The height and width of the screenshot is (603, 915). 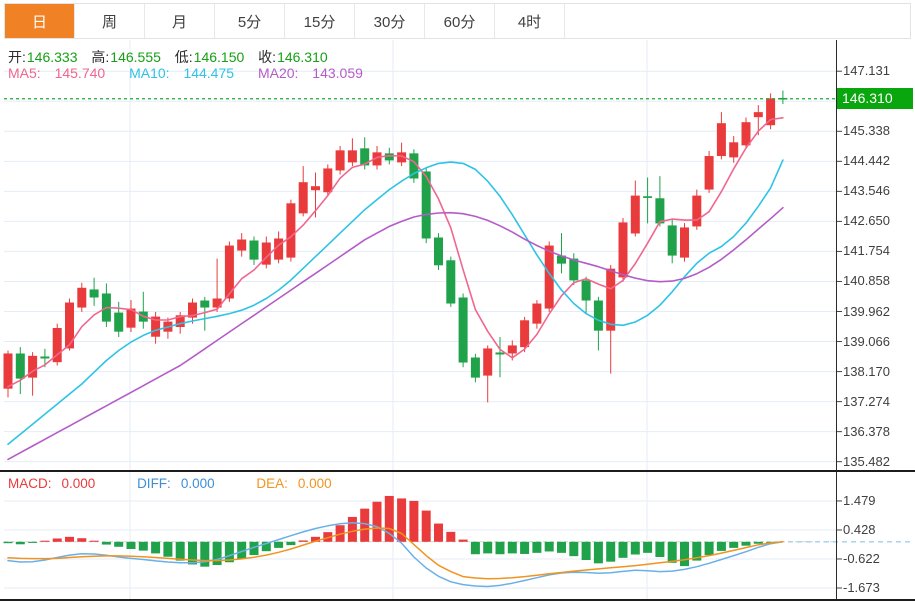 What do you see at coordinates (866, 431) in the screenshot?
I see `y-axis-tick-label: 136.378` at bounding box center [866, 431].